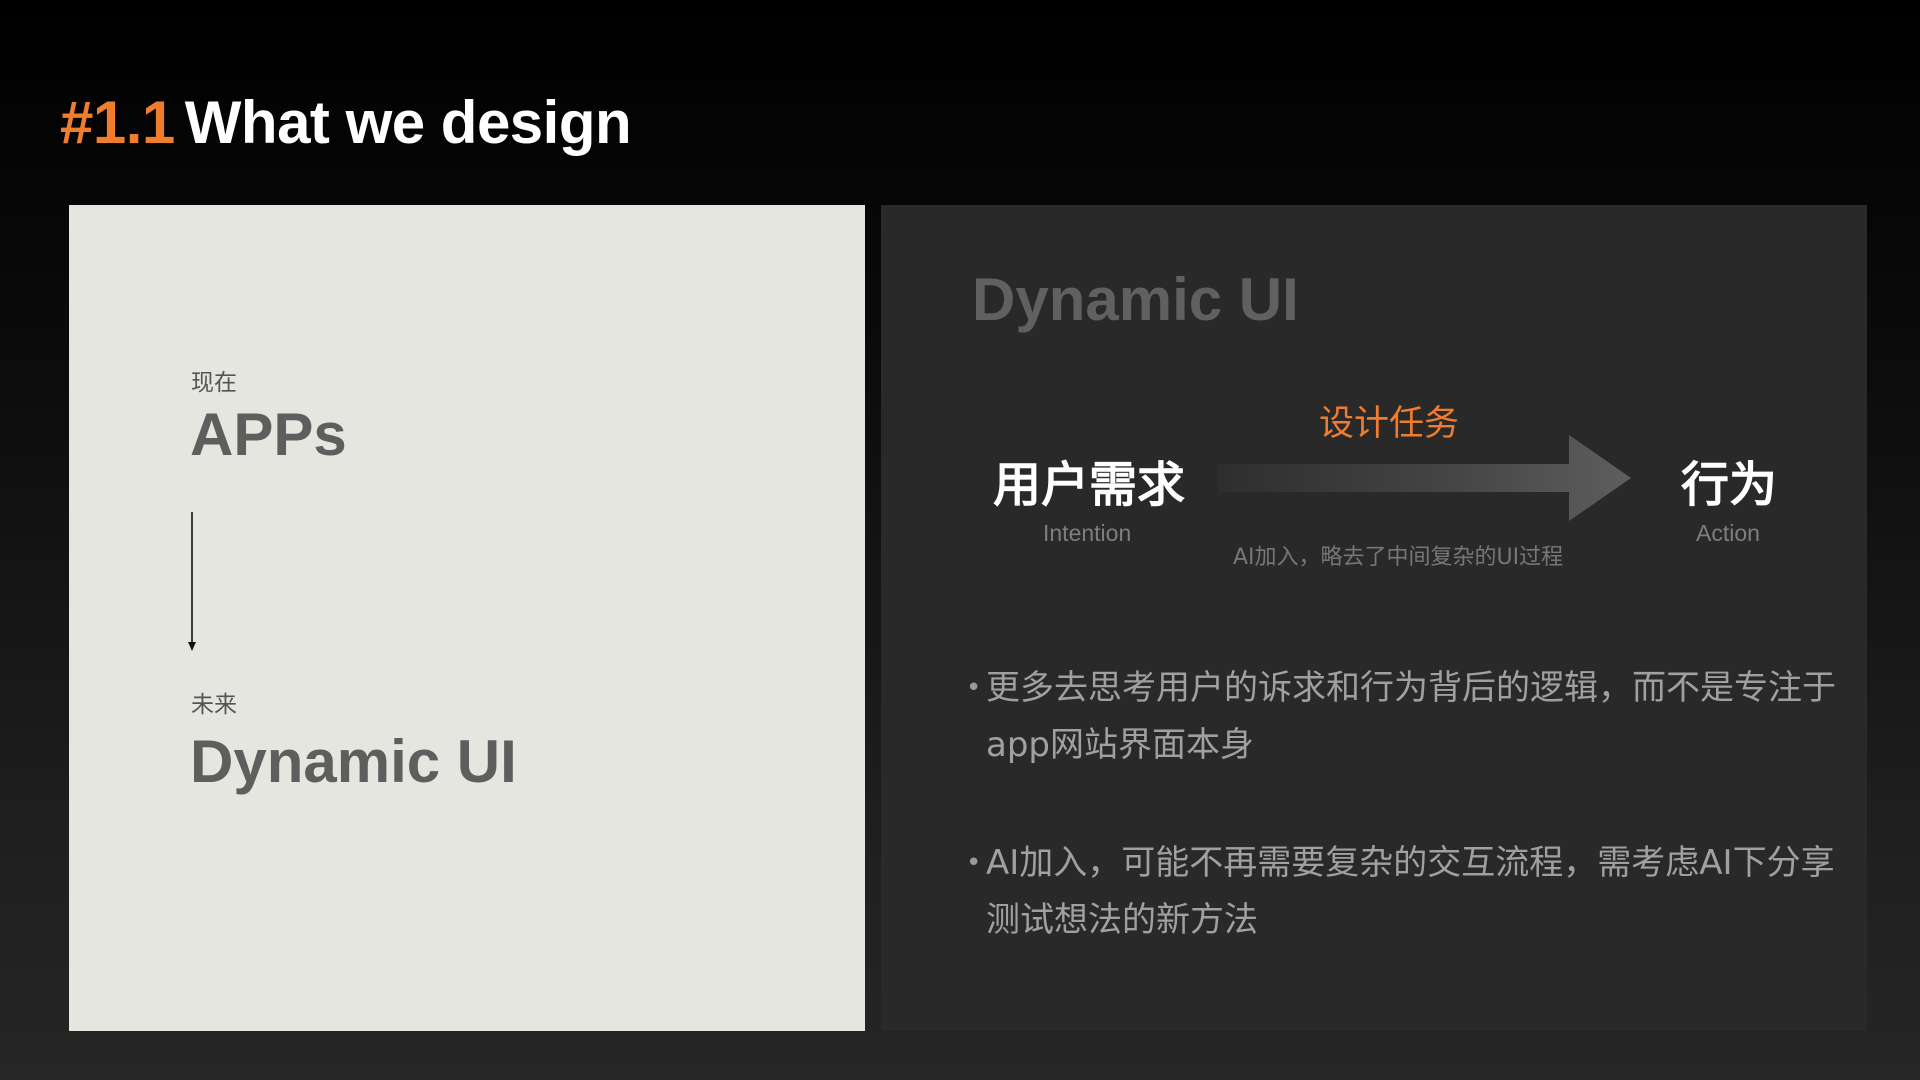 The image size is (1920, 1080). I want to click on slide-title: #1.1 What we design, so click(346, 122).